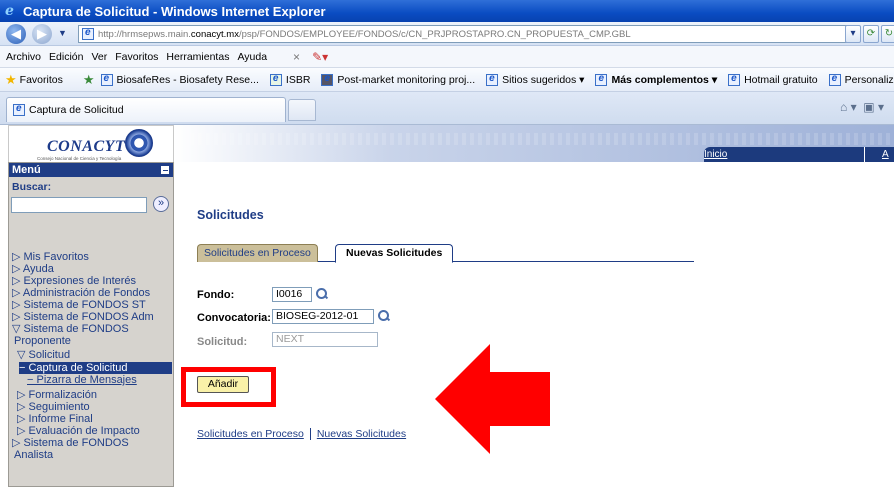  What do you see at coordinates (214, 34) in the screenshot?
I see `url-domain: conacyt.mx` at bounding box center [214, 34].